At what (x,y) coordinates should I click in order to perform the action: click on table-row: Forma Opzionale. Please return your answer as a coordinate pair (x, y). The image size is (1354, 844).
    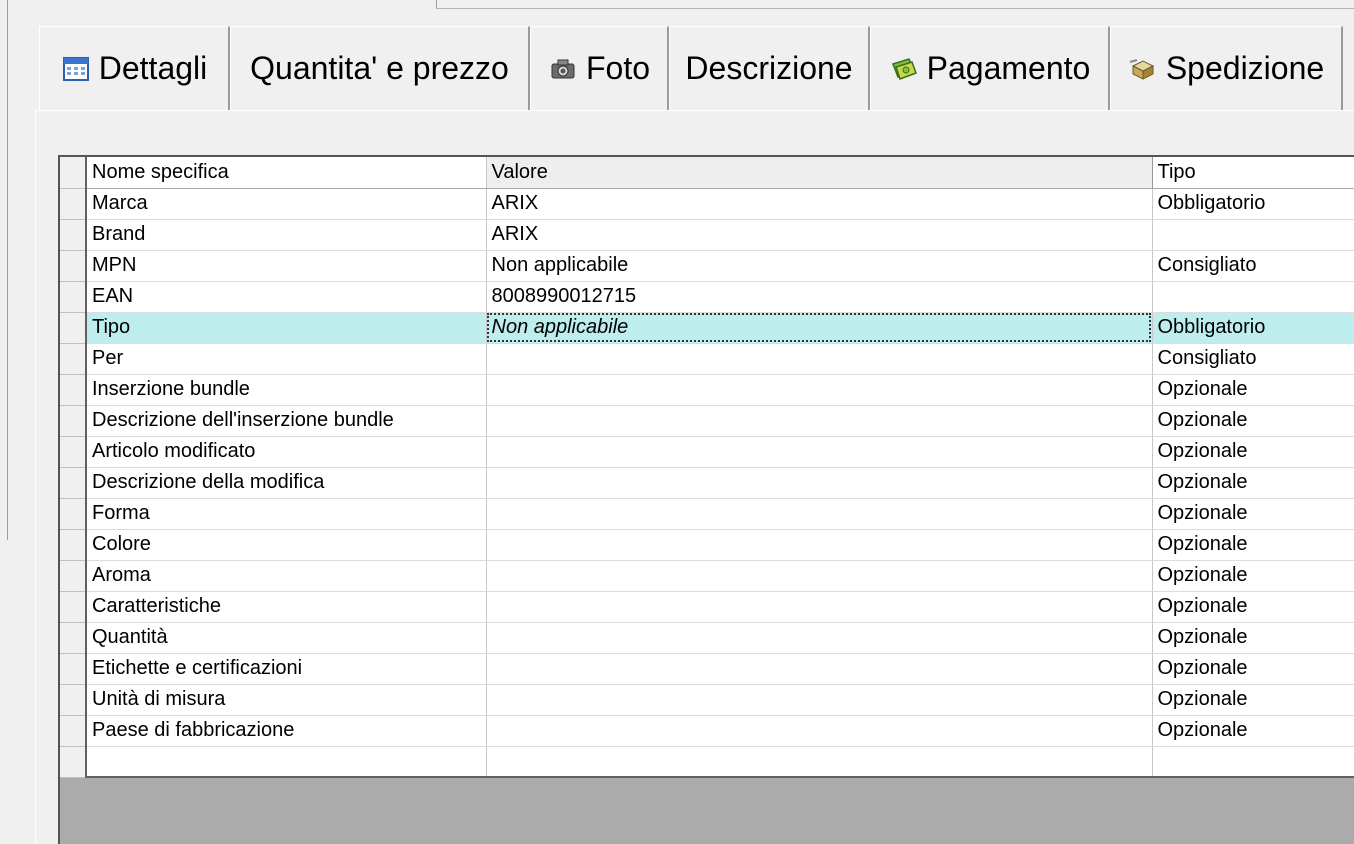
    Looking at the image, I should click on (707, 514).